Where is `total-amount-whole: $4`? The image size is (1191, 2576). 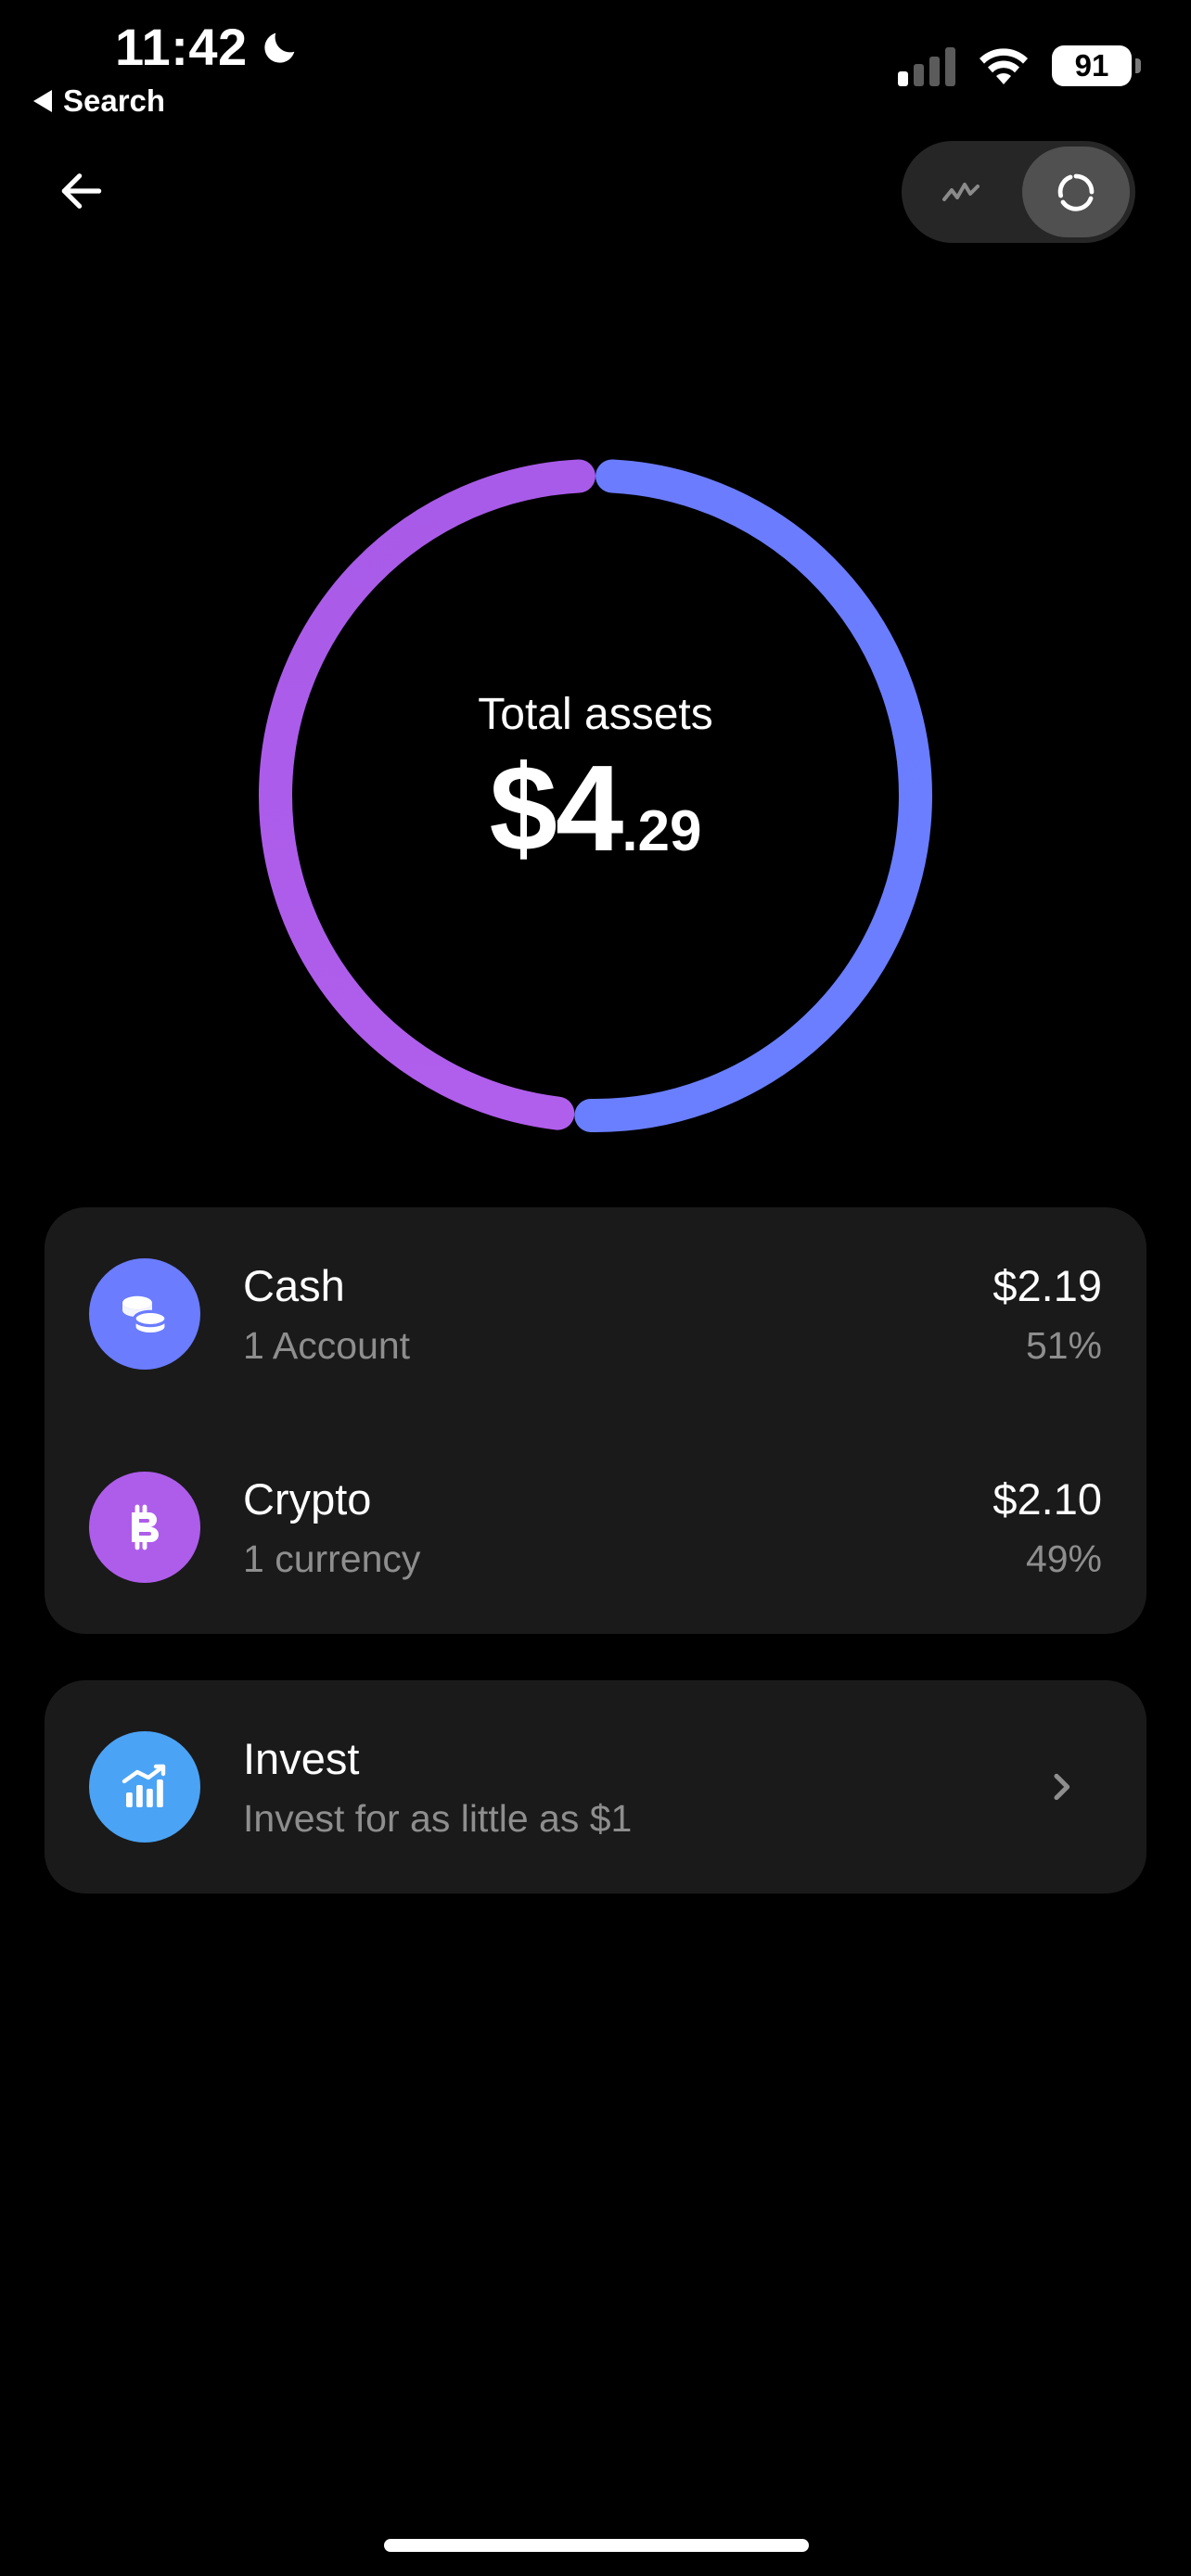
total-amount-whole: $4 is located at coordinates (556, 807).